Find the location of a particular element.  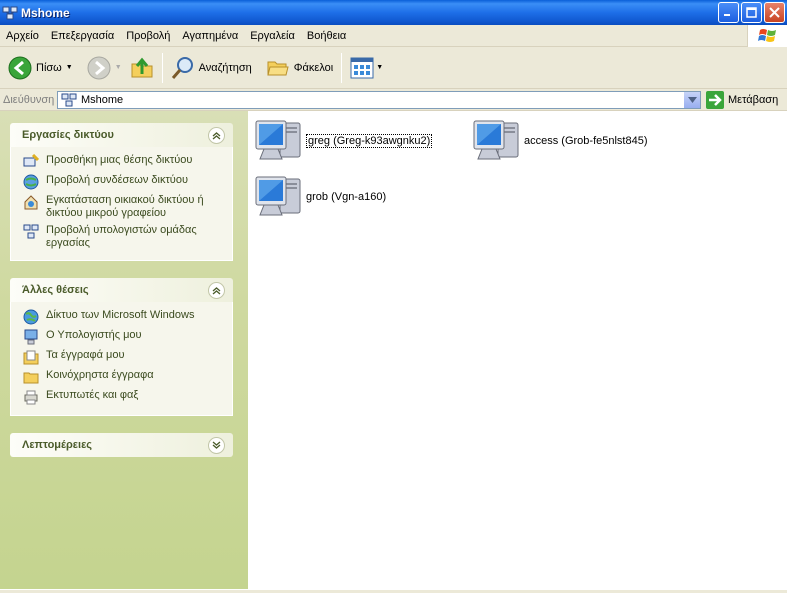

details-header: Λεπτομέρειες is located at coordinates (121, 445).